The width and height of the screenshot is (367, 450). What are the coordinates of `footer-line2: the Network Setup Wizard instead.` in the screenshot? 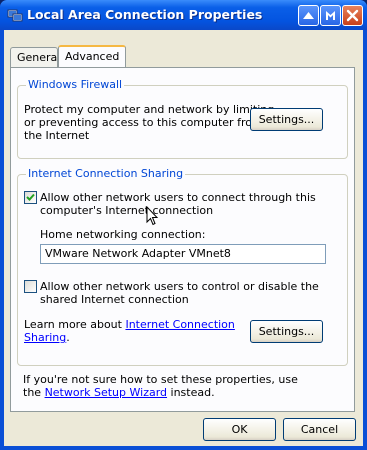 It's located at (119, 392).